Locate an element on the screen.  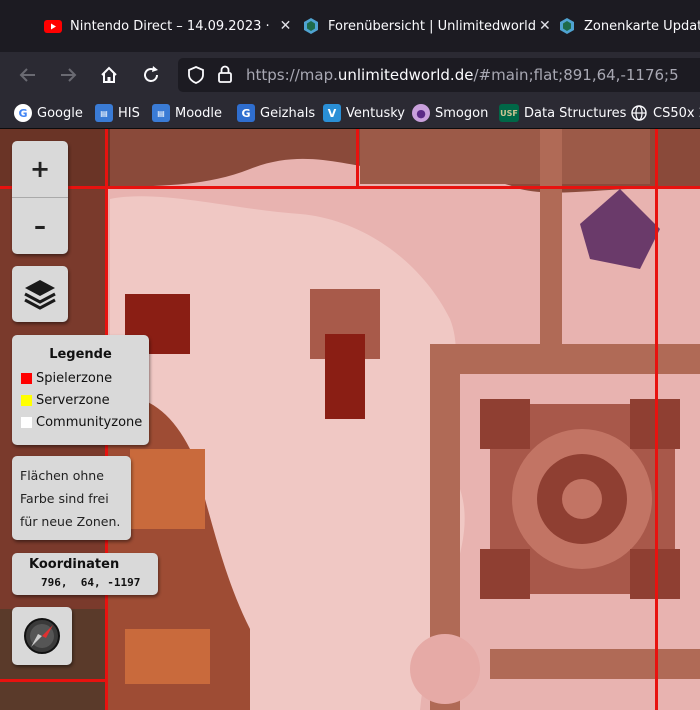
home-icon is located at coordinates (109, 74).